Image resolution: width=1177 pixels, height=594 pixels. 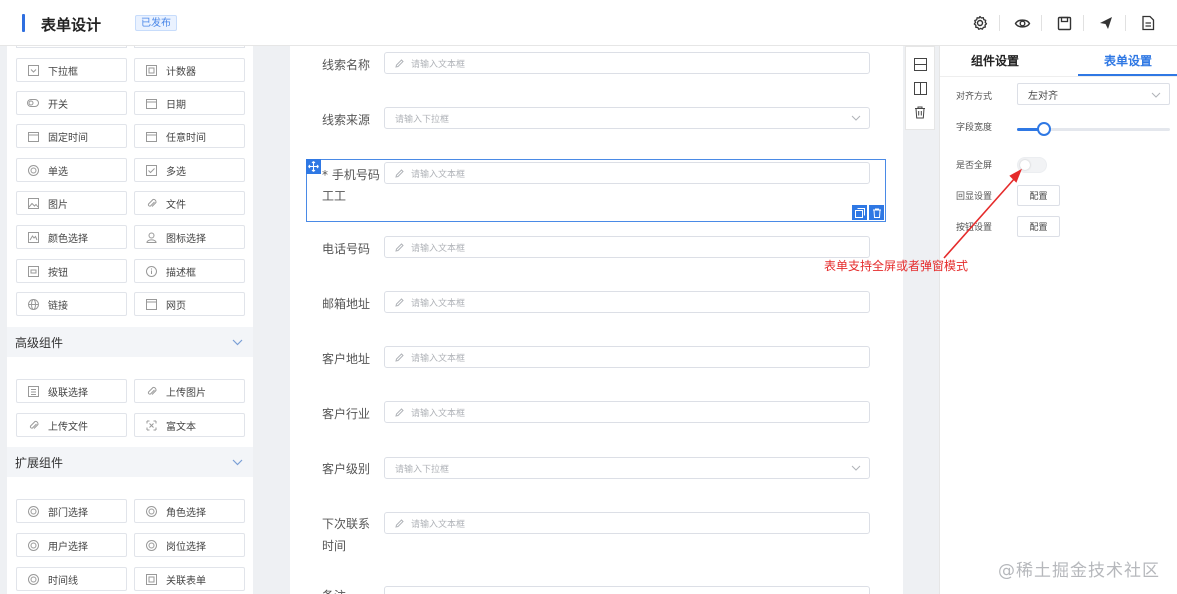 I want to click on document-icon, so click(x=1148, y=23).